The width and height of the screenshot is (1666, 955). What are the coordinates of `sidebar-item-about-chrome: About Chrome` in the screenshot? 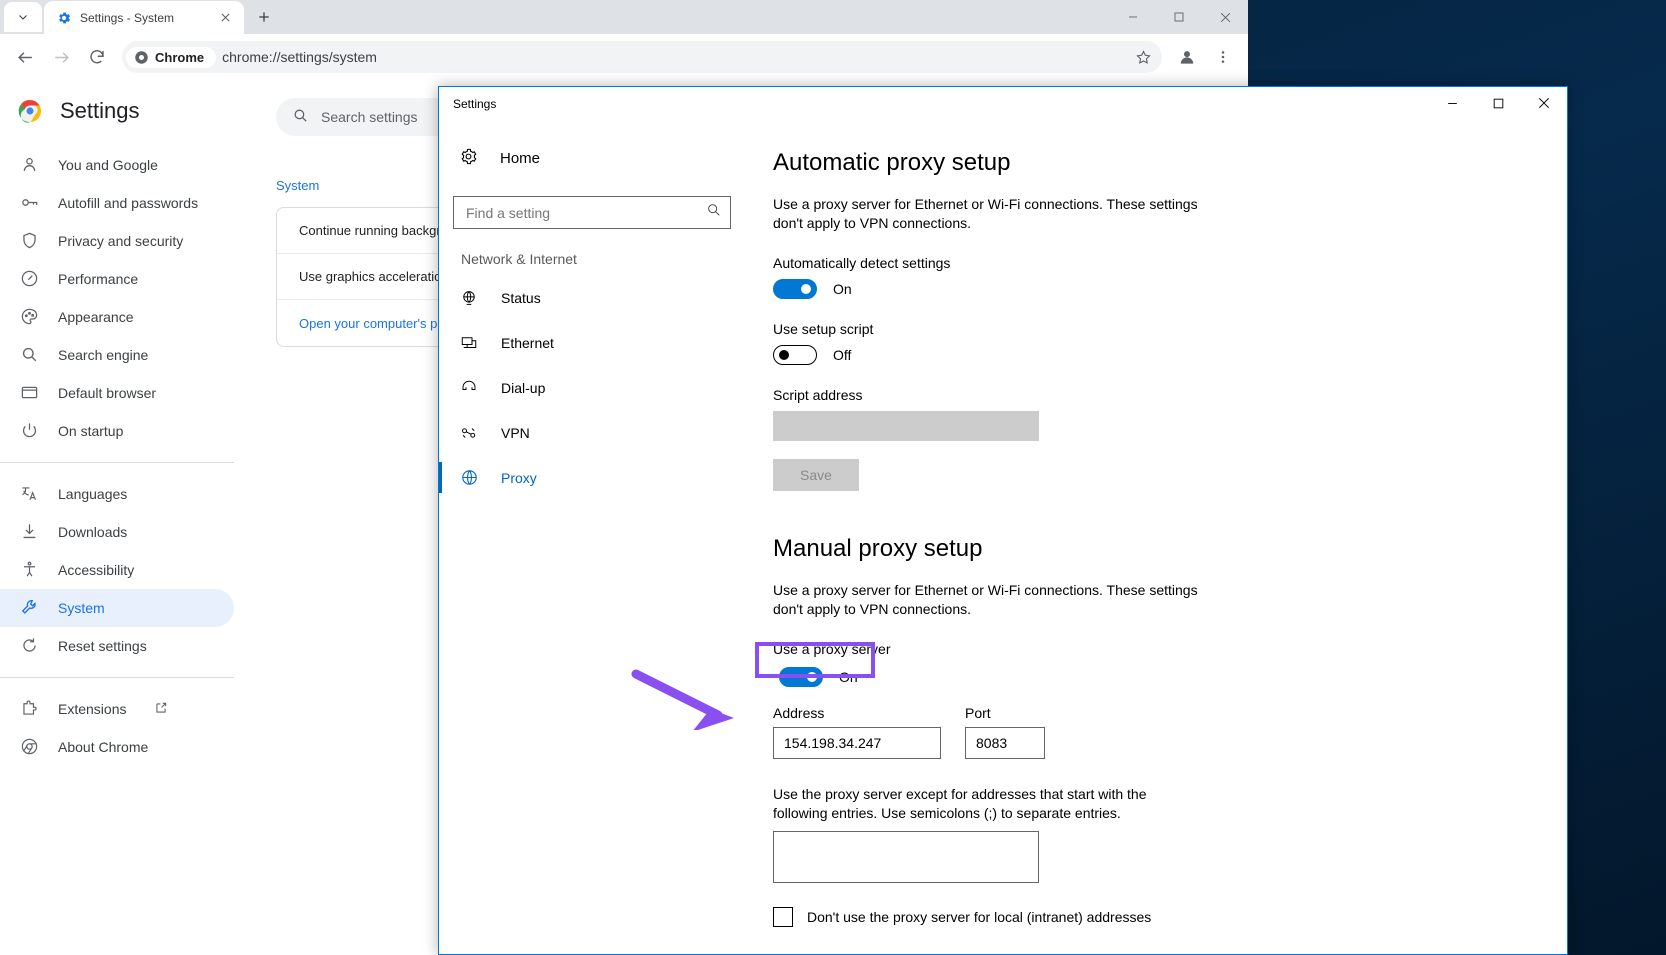 It's located at (117, 747).